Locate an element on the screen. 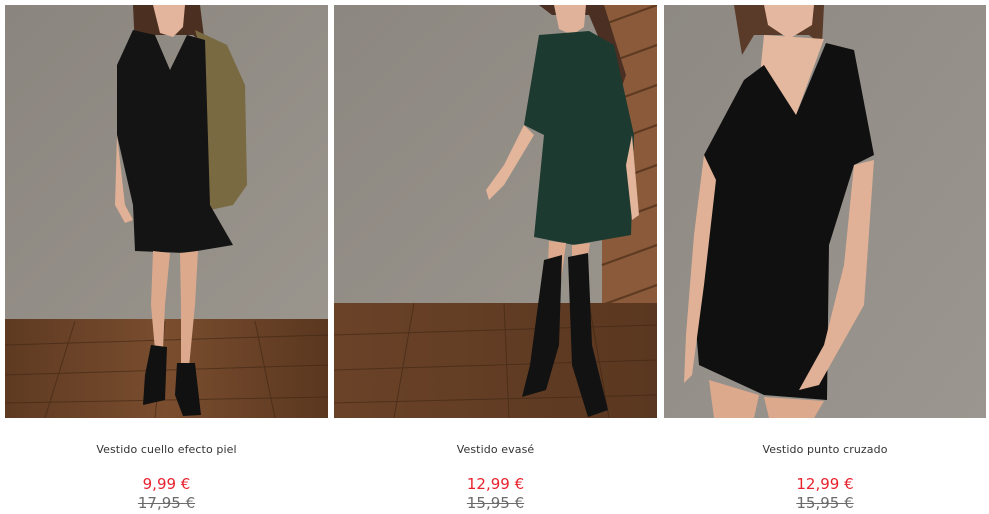  product-name: Vestido evasé is located at coordinates (495, 449).